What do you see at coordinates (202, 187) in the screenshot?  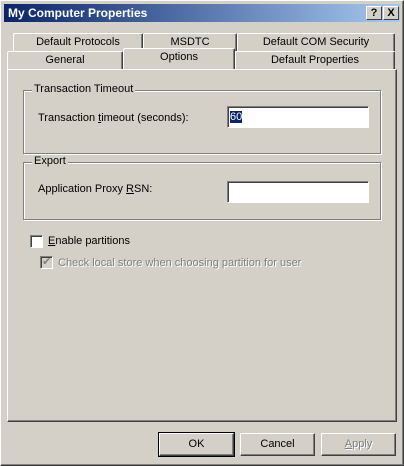 I see `export-group: Export Application Proxy RSN:` at bounding box center [202, 187].